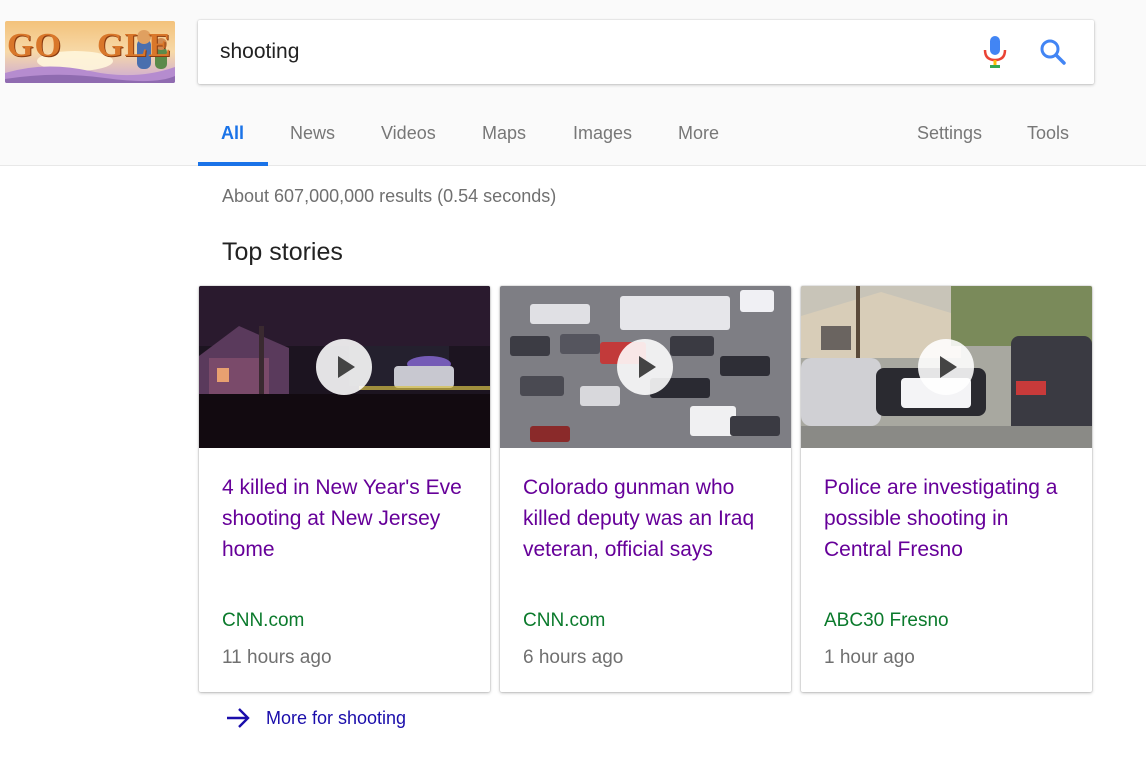  What do you see at coordinates (573, 657) in the screenshot?
I see `story-time: 6 hours ago` at bounding box center [573, 657].